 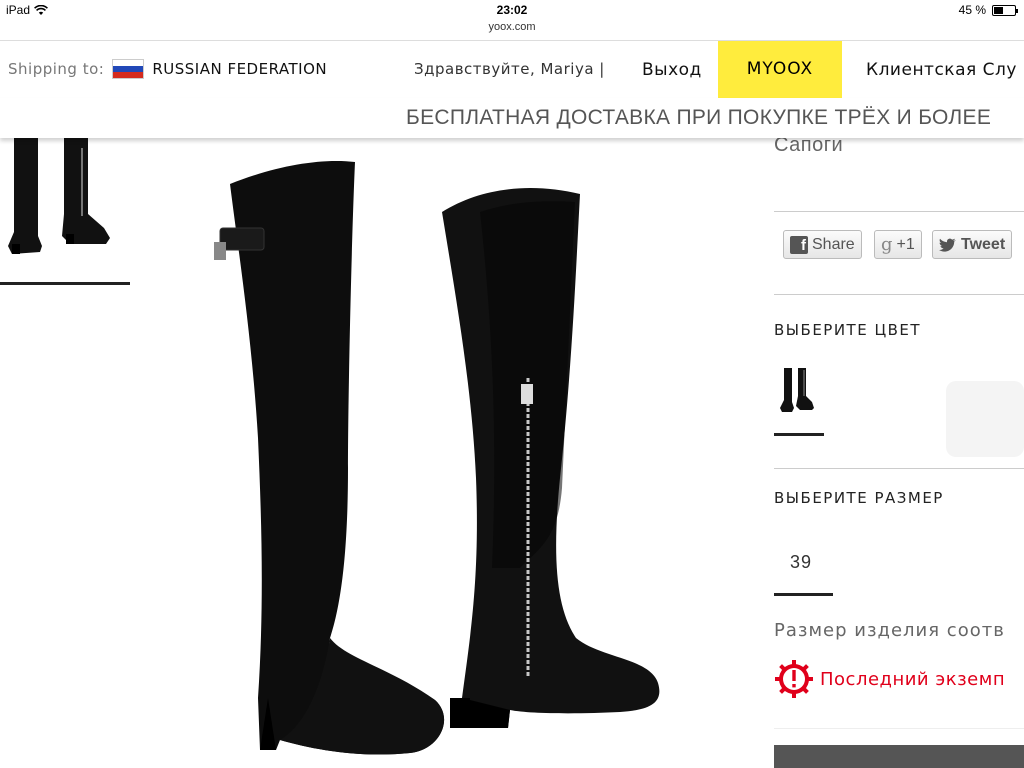 What do you see at coordinates (801, 562) in the screenshot?
I see `size-option-39: 39` at bounding box center [801, 562].